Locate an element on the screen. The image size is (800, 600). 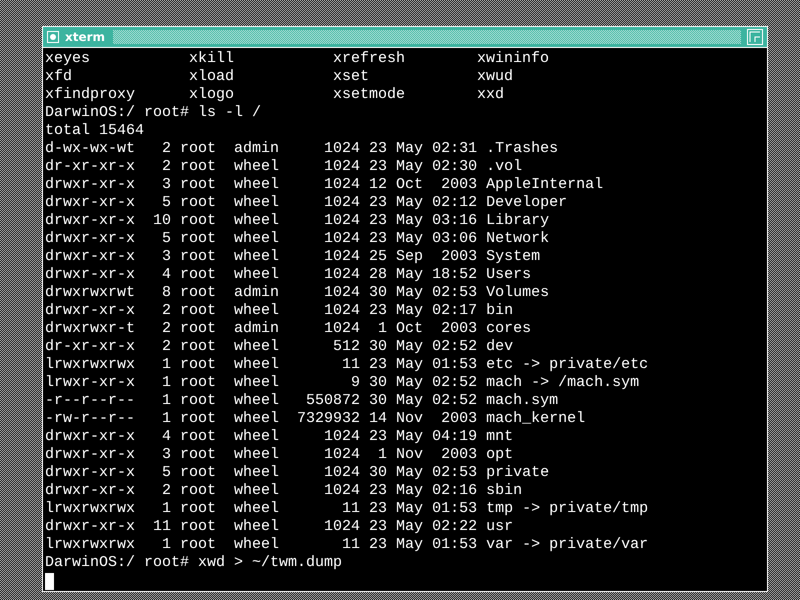
command-name: xfd is located at coordinates (59, 77).